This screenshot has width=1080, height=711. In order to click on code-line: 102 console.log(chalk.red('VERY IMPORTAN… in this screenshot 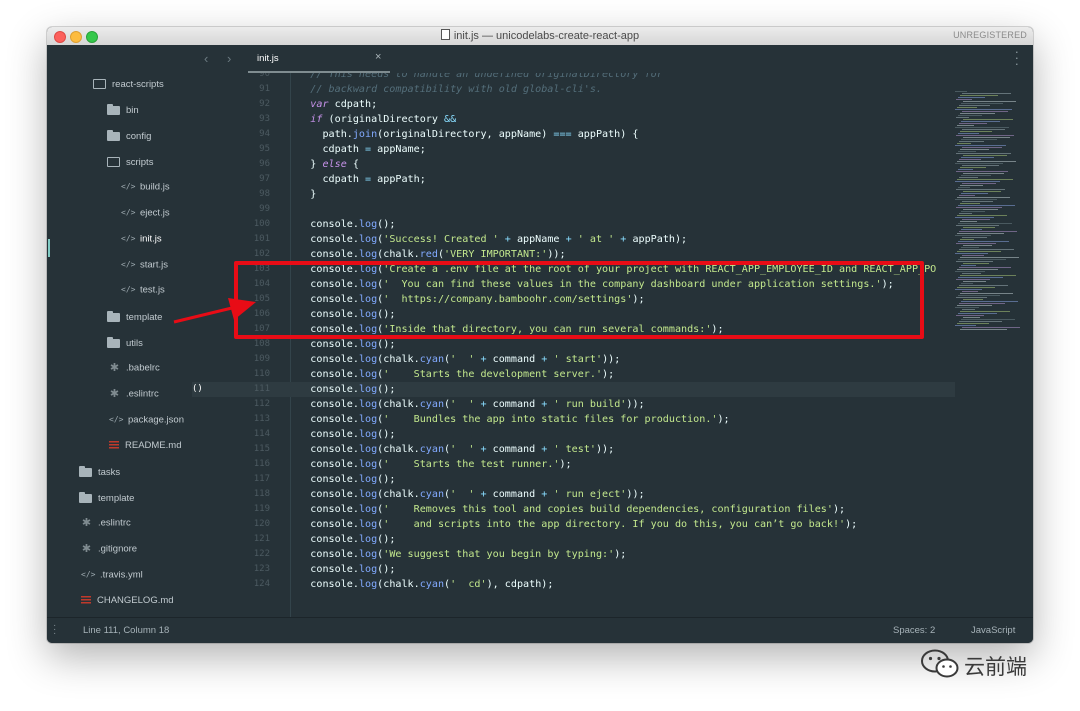, I will do `click(573, 254)`.